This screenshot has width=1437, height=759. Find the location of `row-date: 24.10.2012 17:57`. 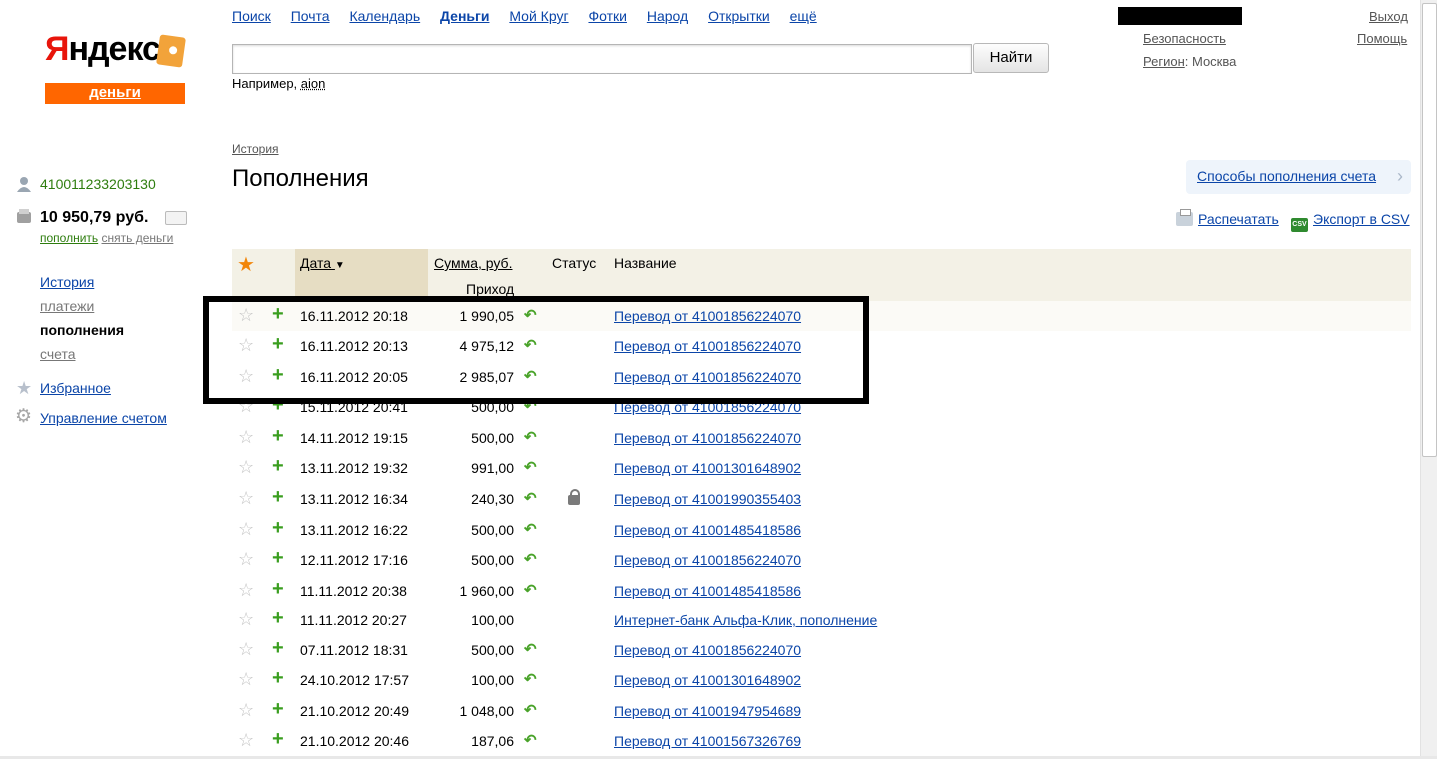

row-date: 24.10.2012 17:57 is located at coordinates (354, 680).